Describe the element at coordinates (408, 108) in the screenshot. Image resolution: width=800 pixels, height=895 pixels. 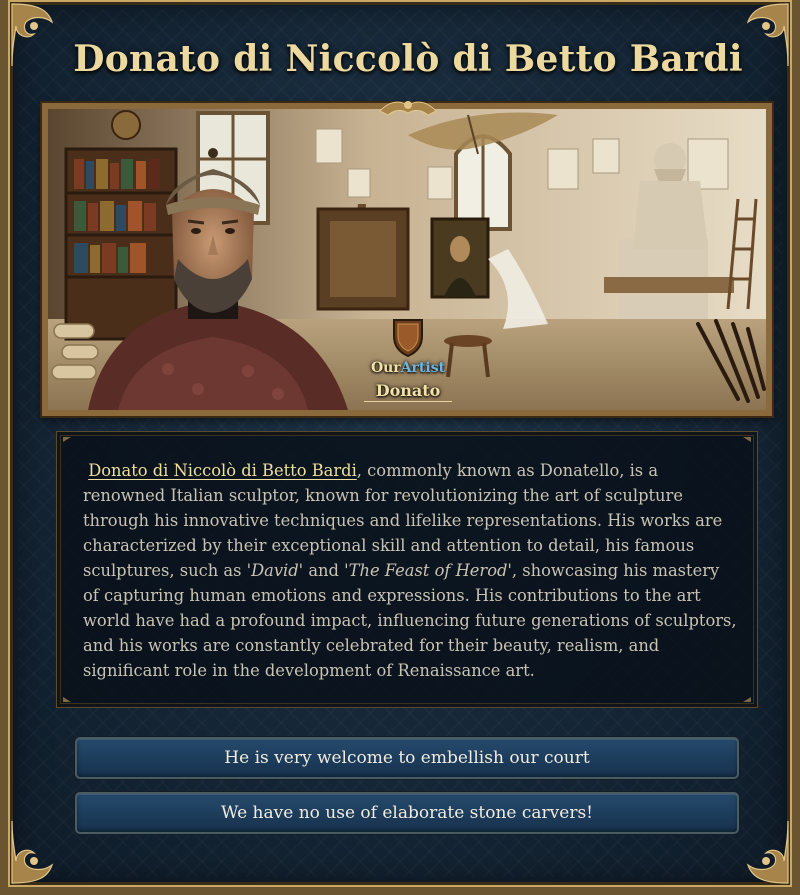
I see `crest-icon` at that location.